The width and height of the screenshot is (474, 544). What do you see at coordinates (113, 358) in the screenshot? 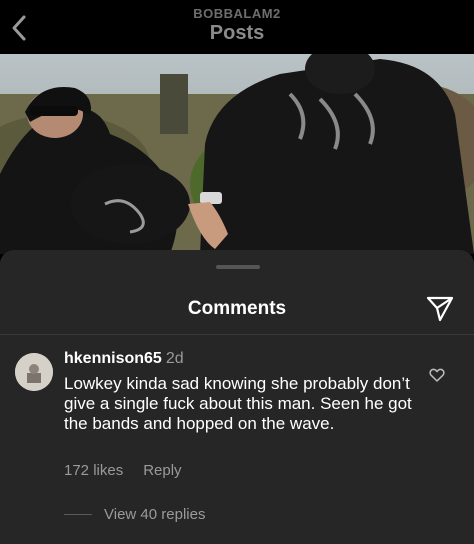
I see `comment-username: hkennison65` at bounding box center [113, 358].